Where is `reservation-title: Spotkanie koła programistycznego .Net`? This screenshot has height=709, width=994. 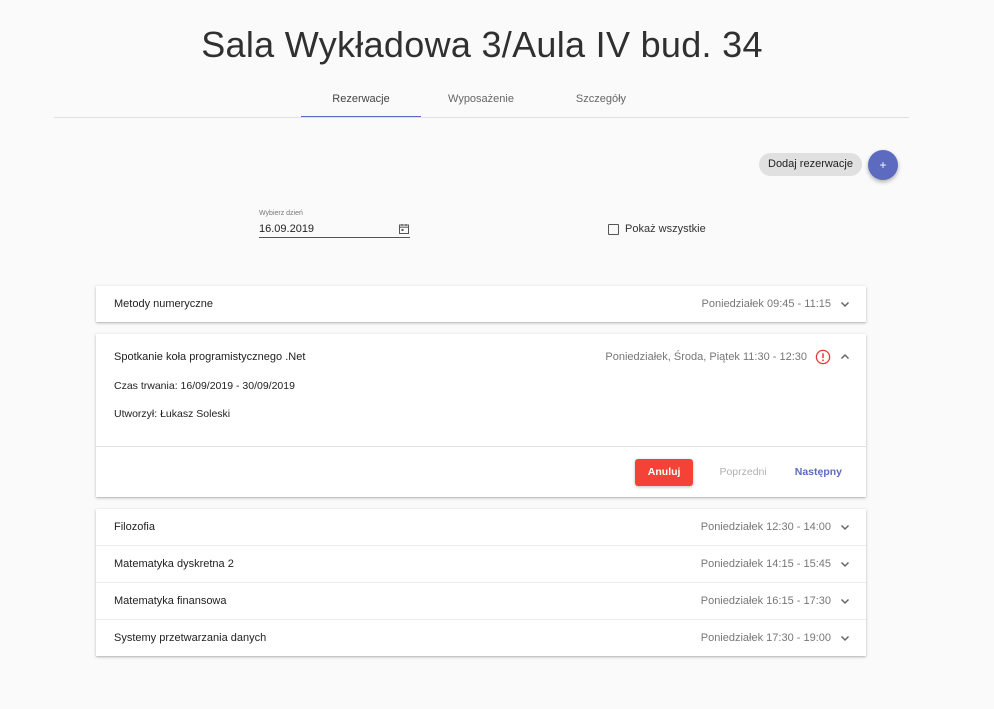 reservation-title: Spotkanie koła programistycznego .Net is located at coordinates (210, 357).